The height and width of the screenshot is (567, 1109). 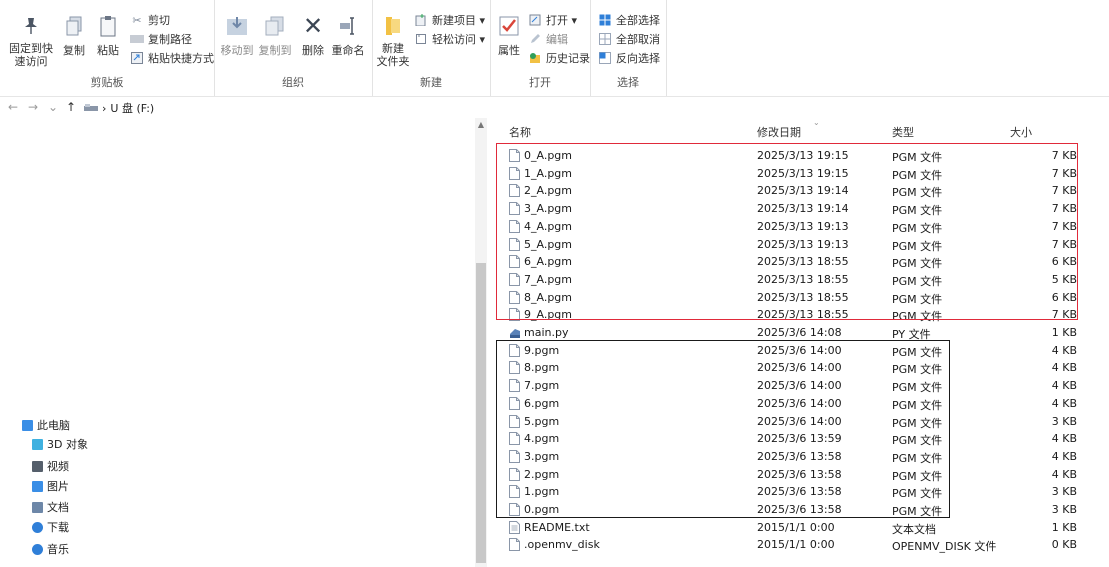 I want to click on breadcrumb: › U 盘 (F:), so click(x=119, y=108).